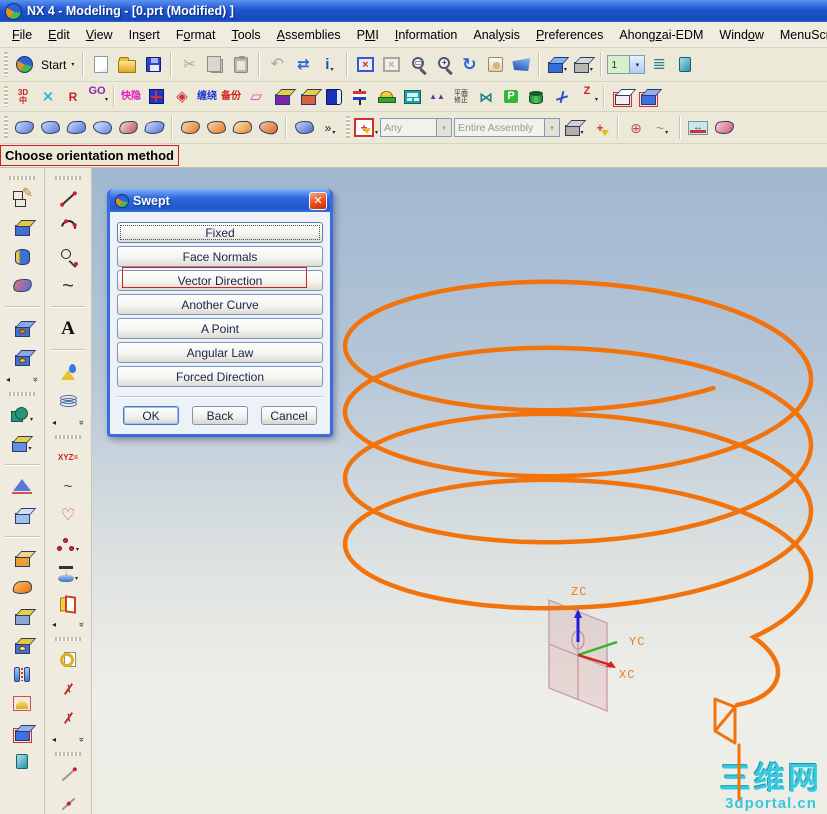 The image size is (827, 814). What do you see at coordinates (536, 97) in the screenshot?
I see `green-pot-button` at bounding box center [536, 97].